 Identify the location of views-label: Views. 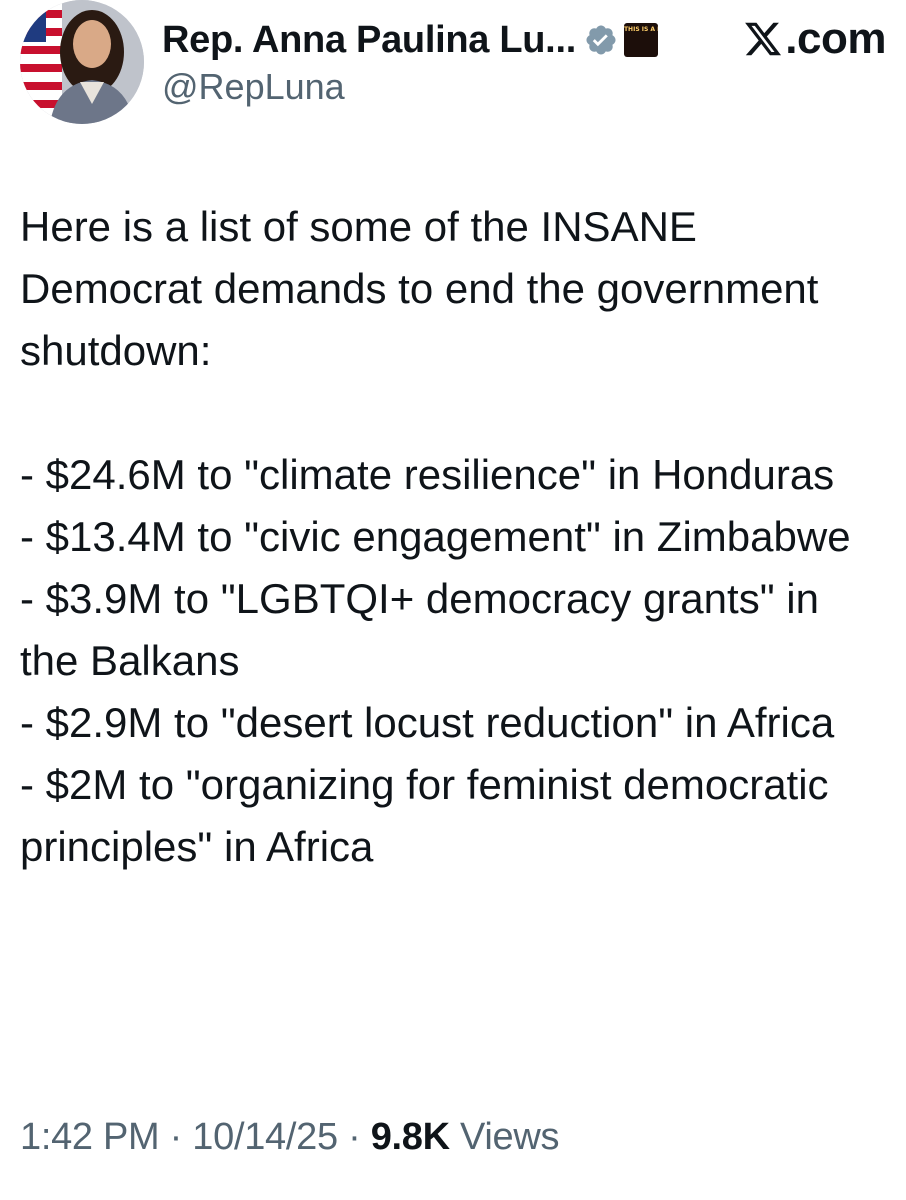
(510, 1137).